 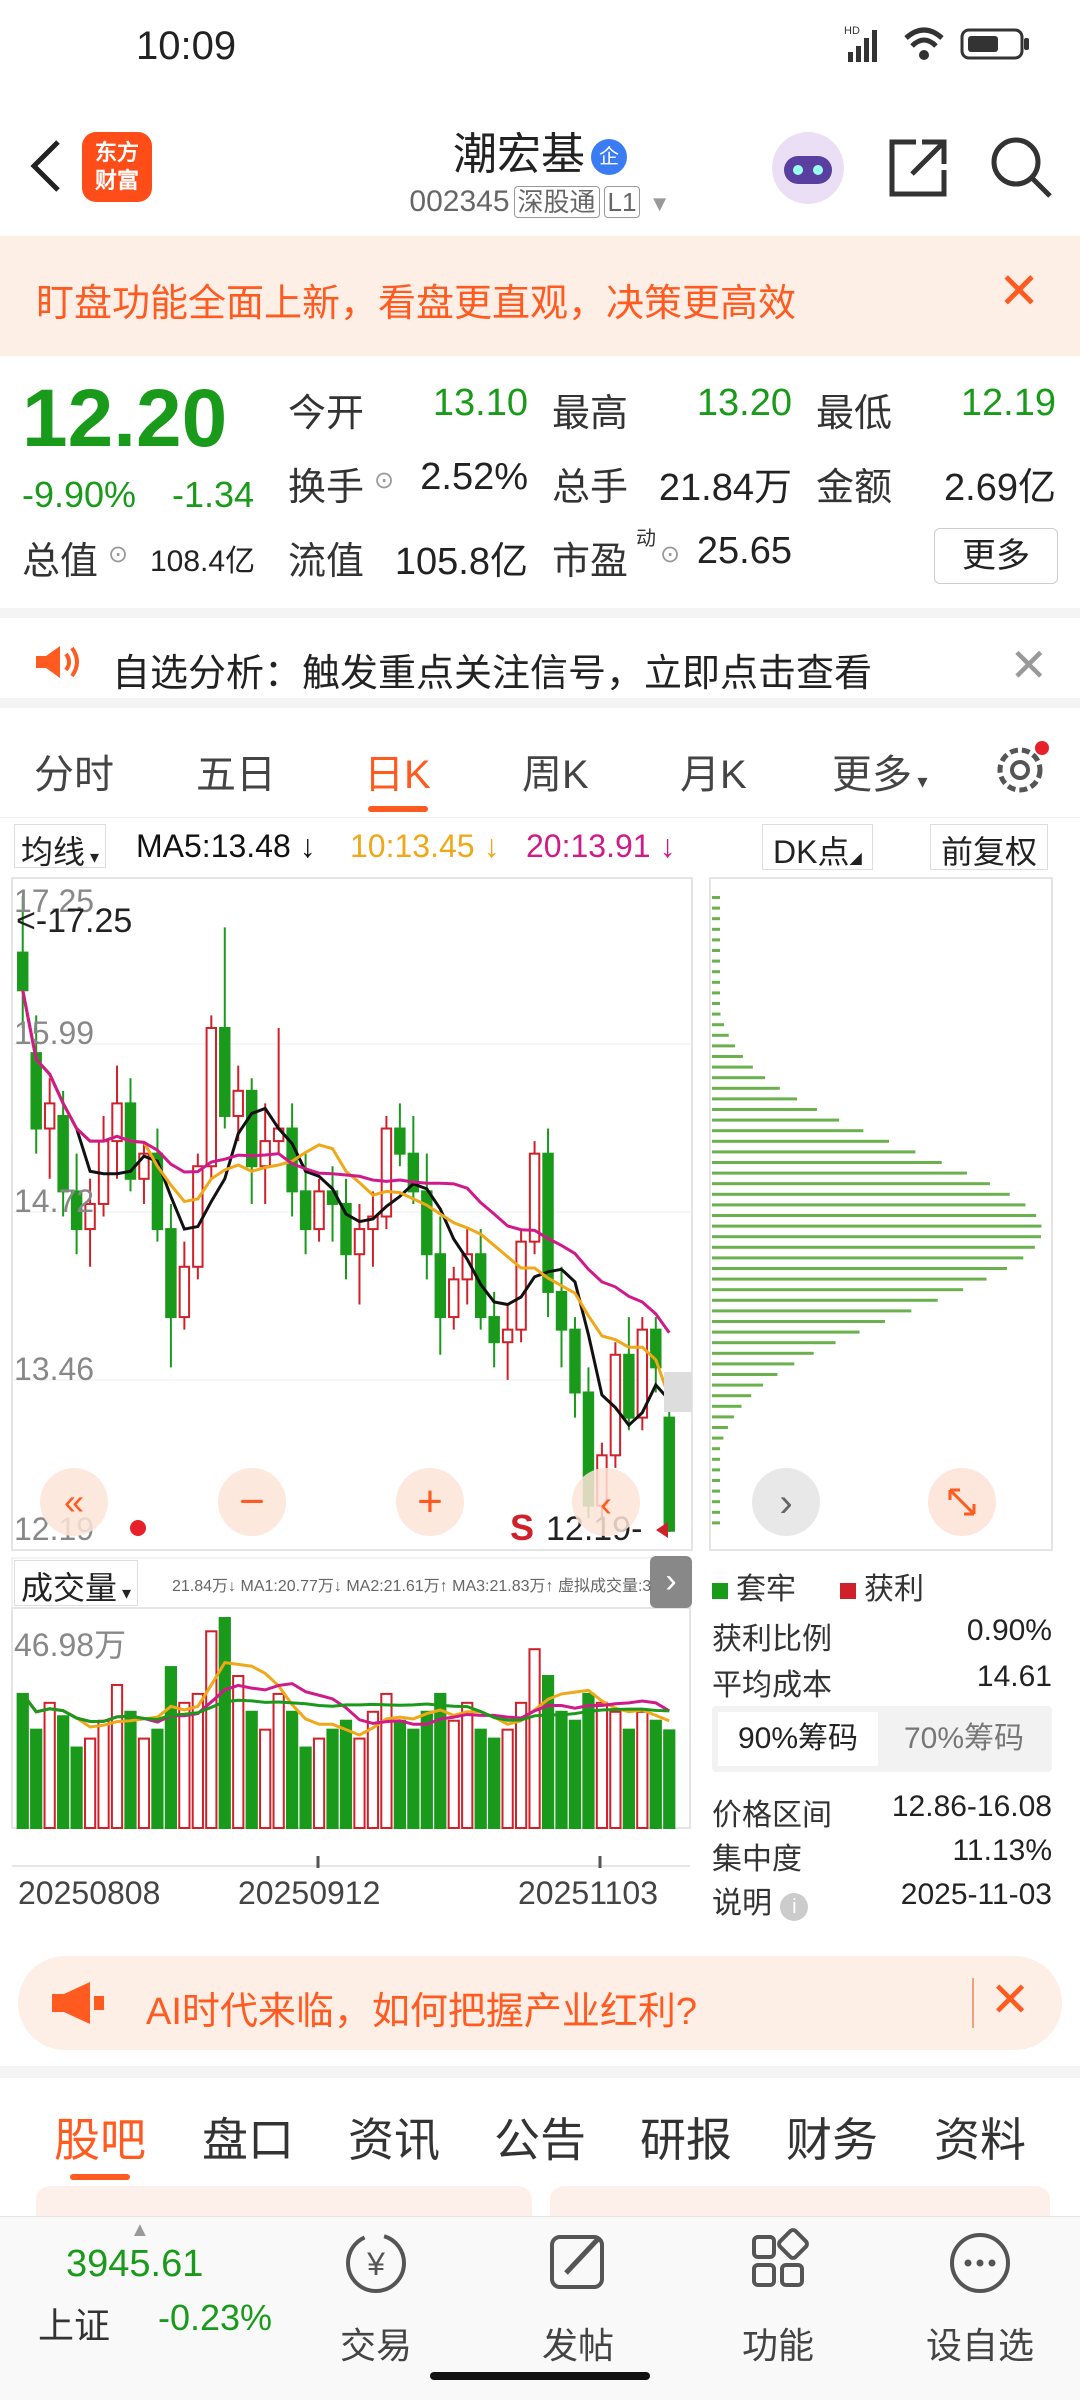 I want to click on chevron-left-icon: ‹, so click(x=606, y=1503).